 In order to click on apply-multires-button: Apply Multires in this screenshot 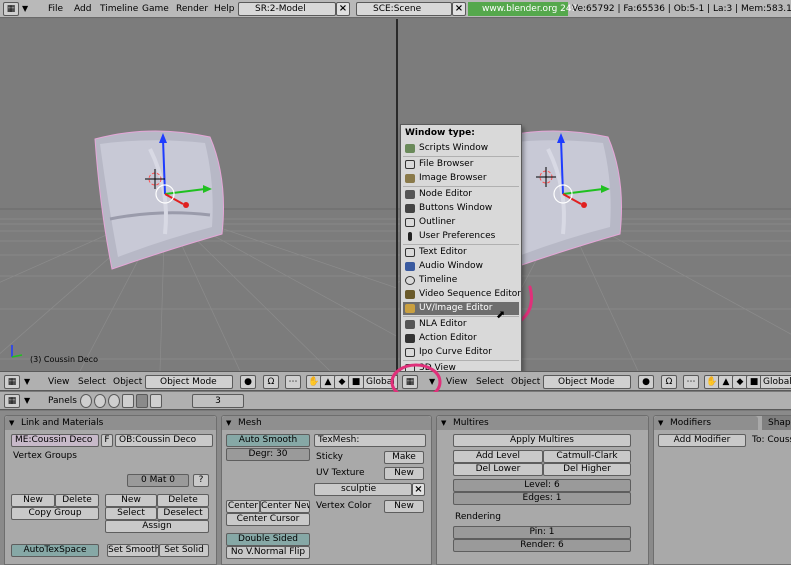, I will do `click(542, 440)`.